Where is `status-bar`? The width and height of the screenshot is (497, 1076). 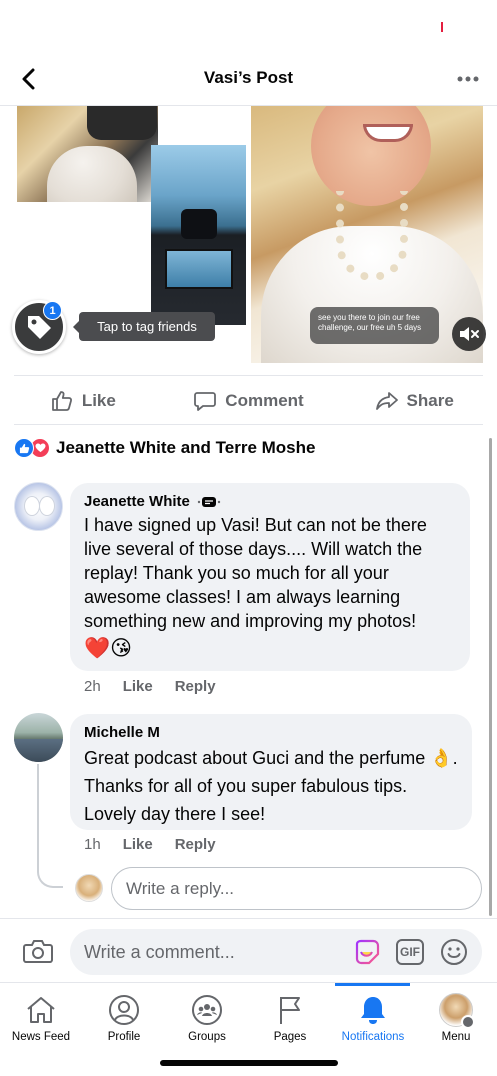 status-bar is located at coordinates (248, 26).